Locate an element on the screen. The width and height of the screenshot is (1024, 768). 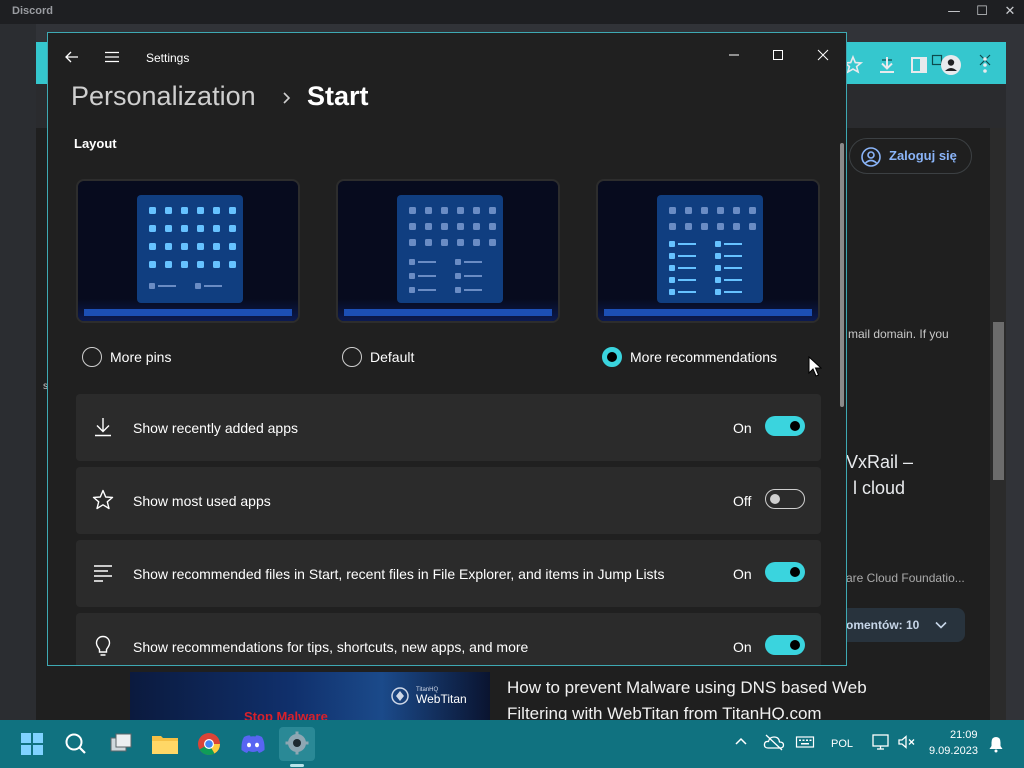
svg-text: WebTitan is located at coordinates (441, 699).